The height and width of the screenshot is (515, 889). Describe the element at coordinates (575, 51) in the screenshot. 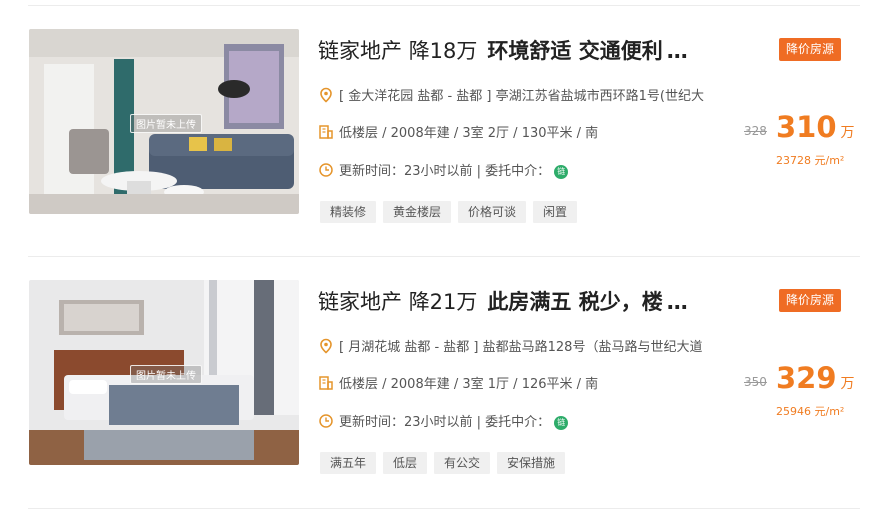

I see `headline: 环境舒适 交通便利` at that location.